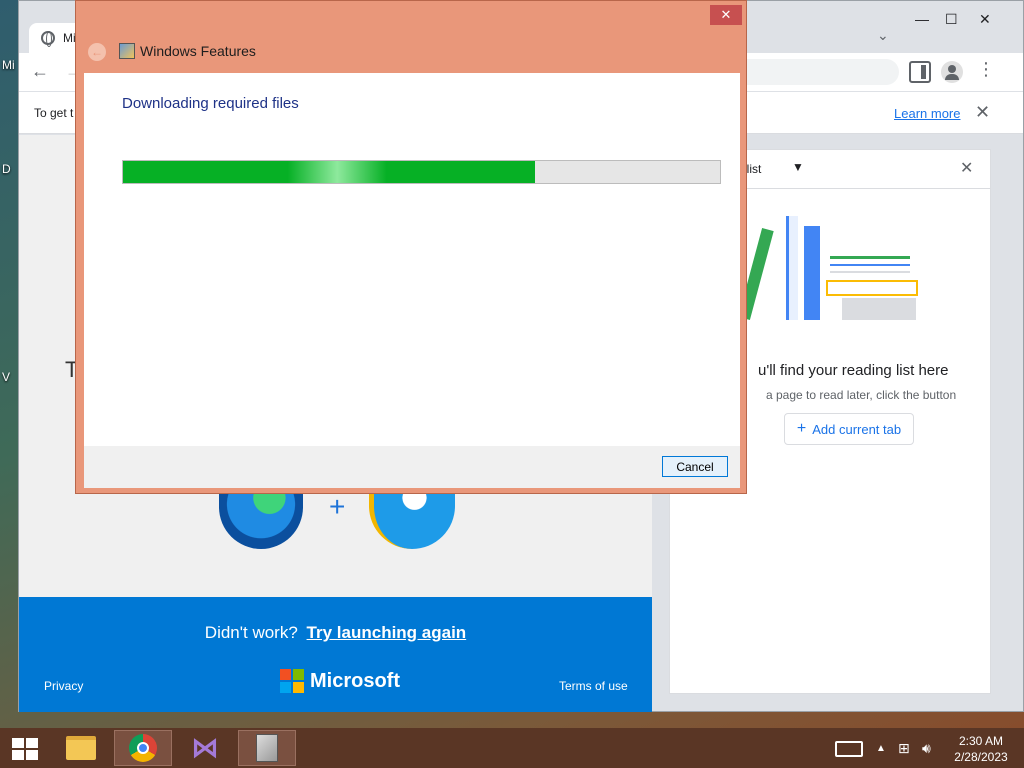 This screenshot has height=768, width=1024. What do you see at coordinates (926, 748) in the screenshot?
I see `volume-icon: 🔊︎` at bounding box center [926, 748].